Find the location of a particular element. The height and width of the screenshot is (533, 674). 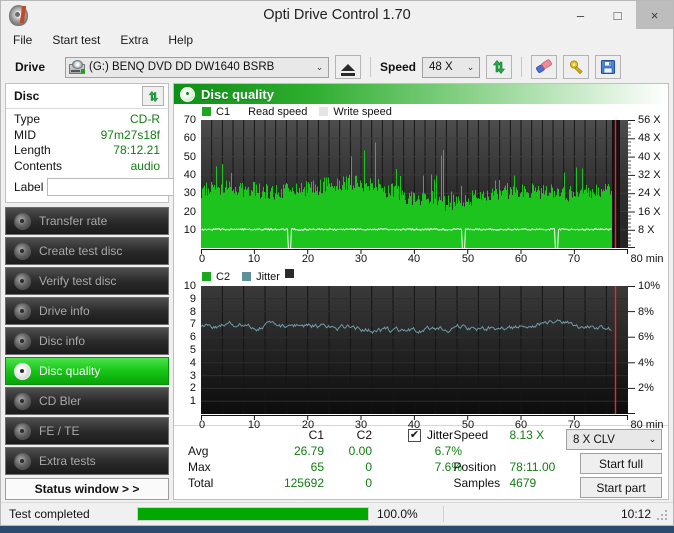

y-tick-right: 4% is located at coordinates (646, 362).